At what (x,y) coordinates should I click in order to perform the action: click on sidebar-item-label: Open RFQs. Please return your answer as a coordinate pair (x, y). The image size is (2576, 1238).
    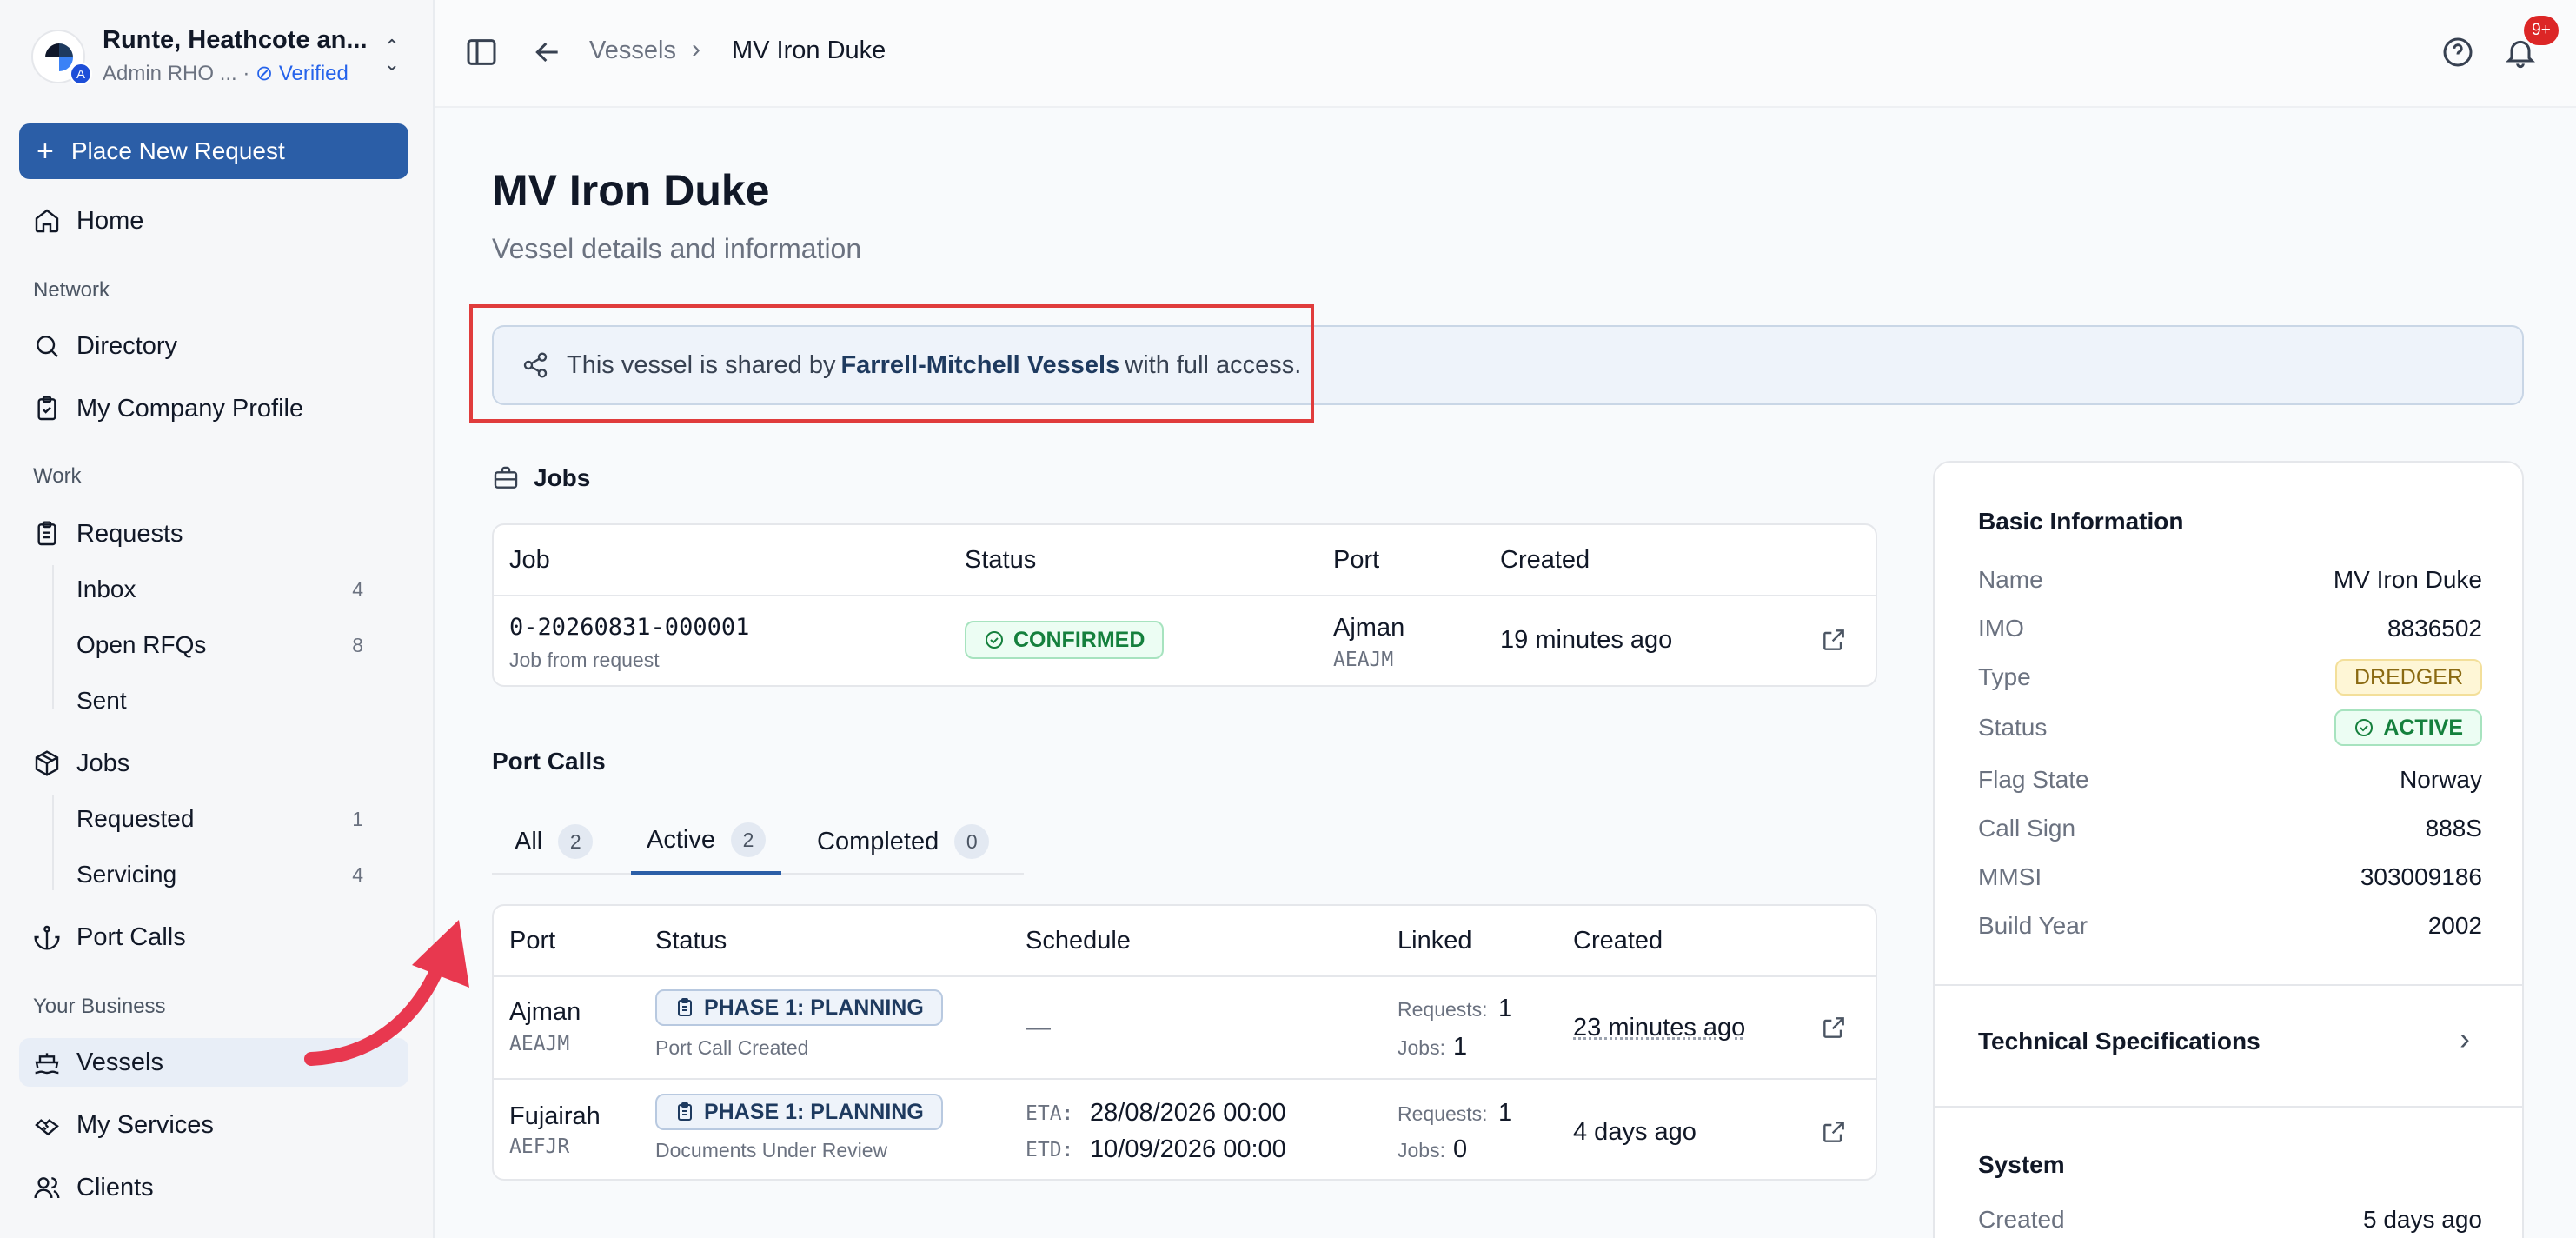
    Looking at the image, I should click on (141, 644).